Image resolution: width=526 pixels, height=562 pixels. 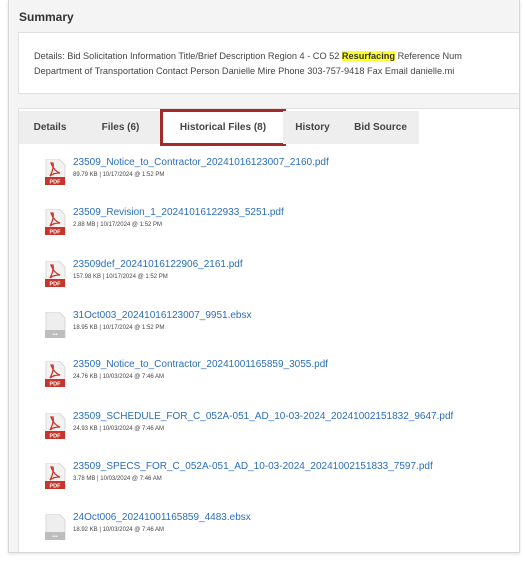 What do you see at coordinates (158, 264) in the screenshot?
I see `file-link: 23509def_20241016122906_2161.pdf` at bounding box center [158, 264].